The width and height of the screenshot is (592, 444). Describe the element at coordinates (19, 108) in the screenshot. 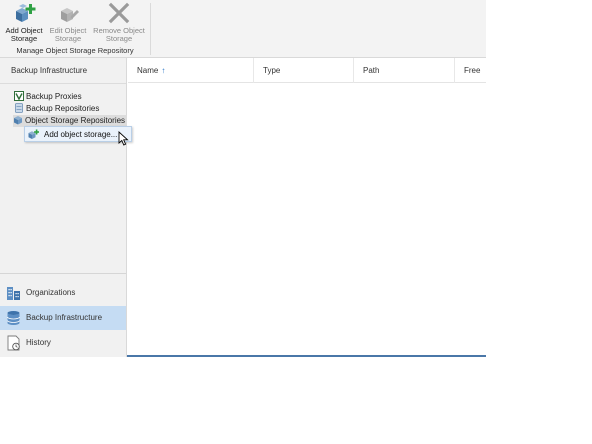

I see `repository-icon` at that location.